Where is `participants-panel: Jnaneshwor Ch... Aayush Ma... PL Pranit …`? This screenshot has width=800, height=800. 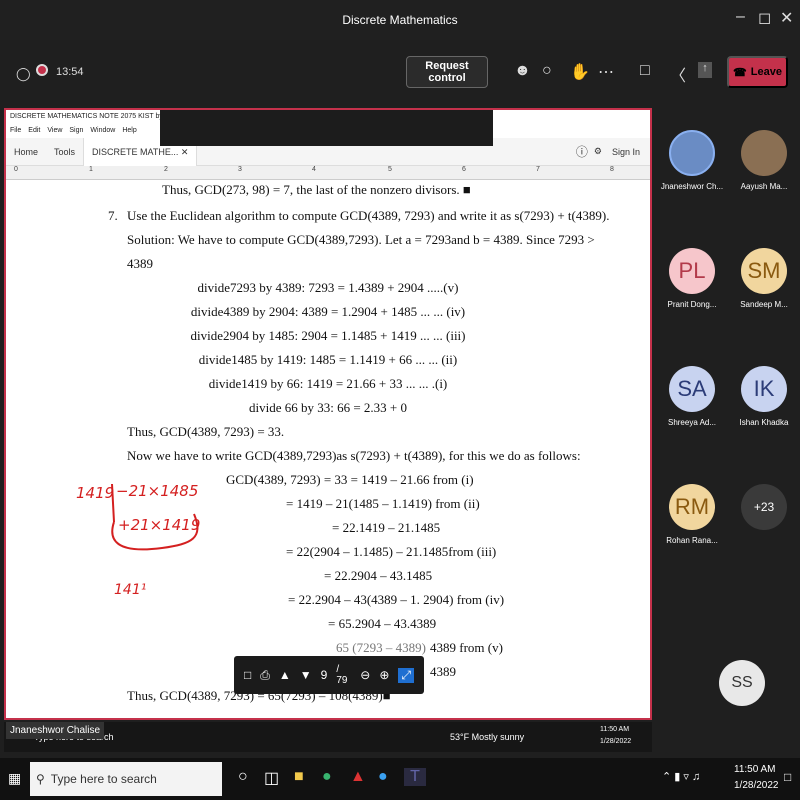
participants-panel: Jnaneshwor Ch... Aayush Ma... PL Pranit … is located at coordinates (728, 414).